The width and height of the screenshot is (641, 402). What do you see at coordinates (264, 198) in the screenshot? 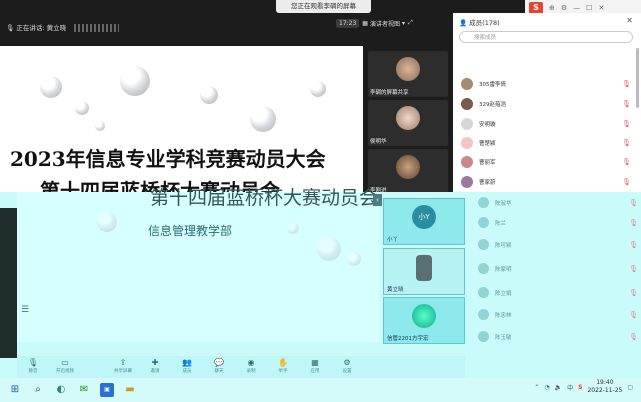
I see `slide-title-overlap: 第十四届蓝桥杯大赛动员会` at bounding box center [264, 198].